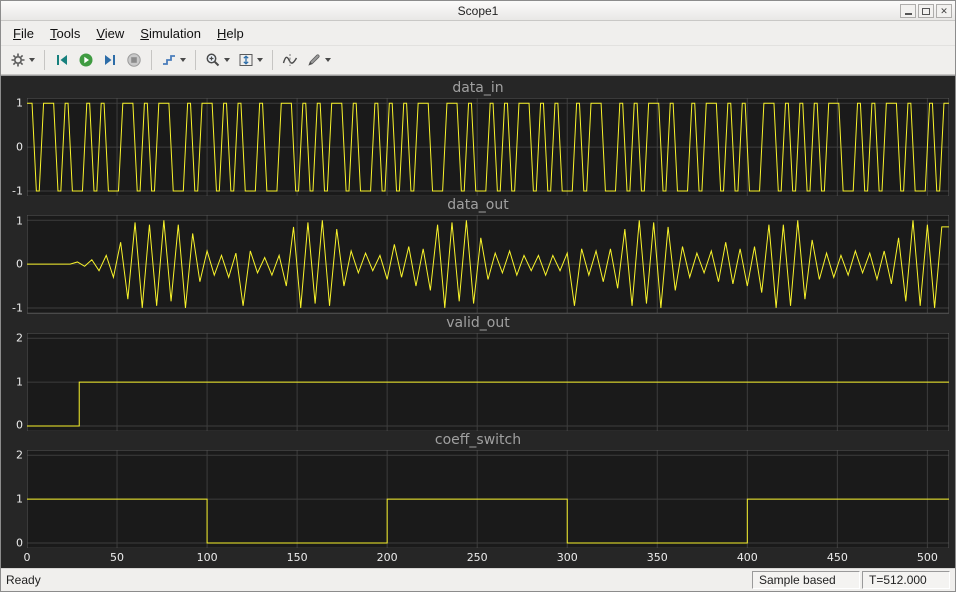 Image resolution: width=956 pixels, height=592 pixels. Describe the element at coordinates (14, 499) in the screenshot. I see `y-axis: 210` at that location.